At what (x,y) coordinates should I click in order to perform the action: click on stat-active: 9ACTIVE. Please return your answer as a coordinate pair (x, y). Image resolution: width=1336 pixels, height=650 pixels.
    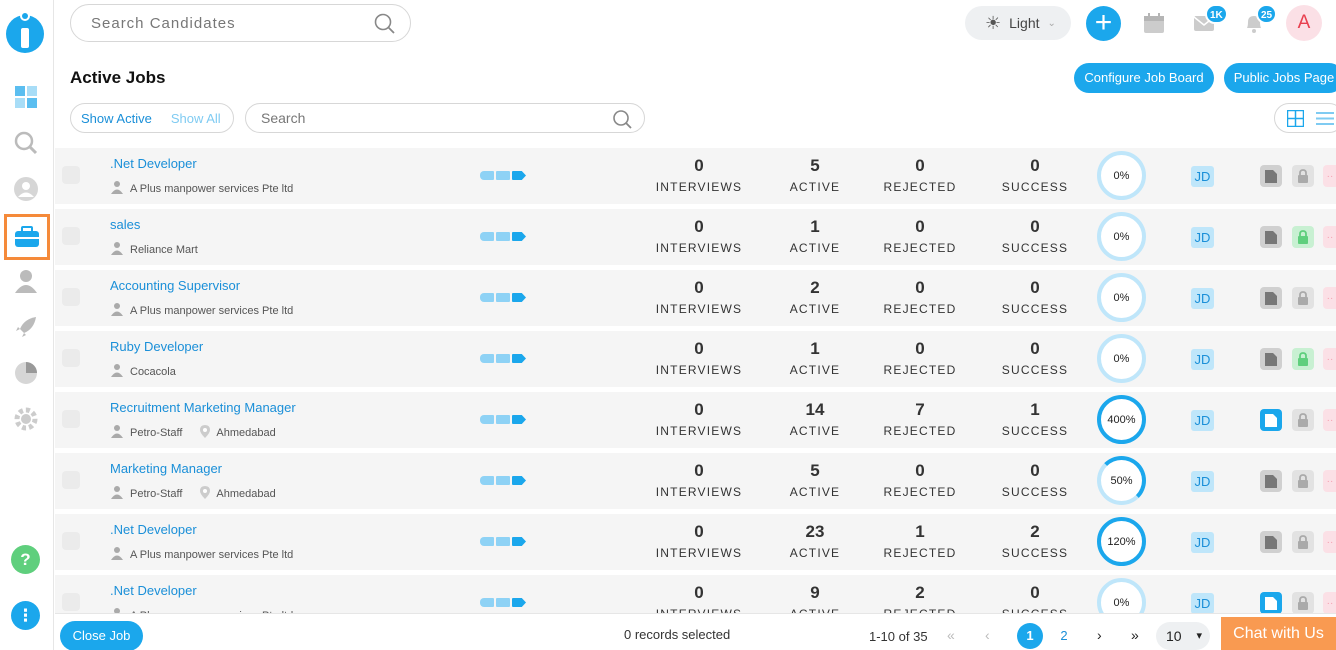
    Looking at the image, I should click on (815, 598).